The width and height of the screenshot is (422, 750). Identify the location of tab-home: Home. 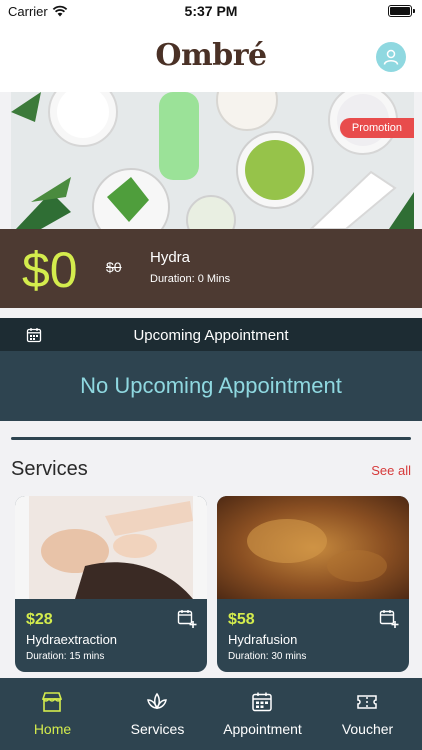
(52, 714).